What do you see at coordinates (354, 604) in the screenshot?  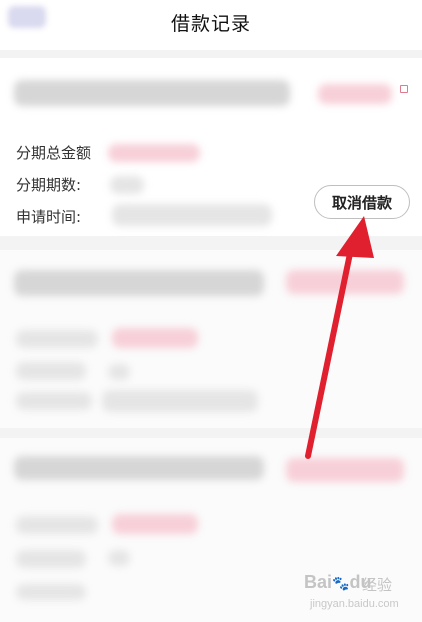 I see `watermark-url: jingyan.baidu.com` at bounding box center [354, 604].